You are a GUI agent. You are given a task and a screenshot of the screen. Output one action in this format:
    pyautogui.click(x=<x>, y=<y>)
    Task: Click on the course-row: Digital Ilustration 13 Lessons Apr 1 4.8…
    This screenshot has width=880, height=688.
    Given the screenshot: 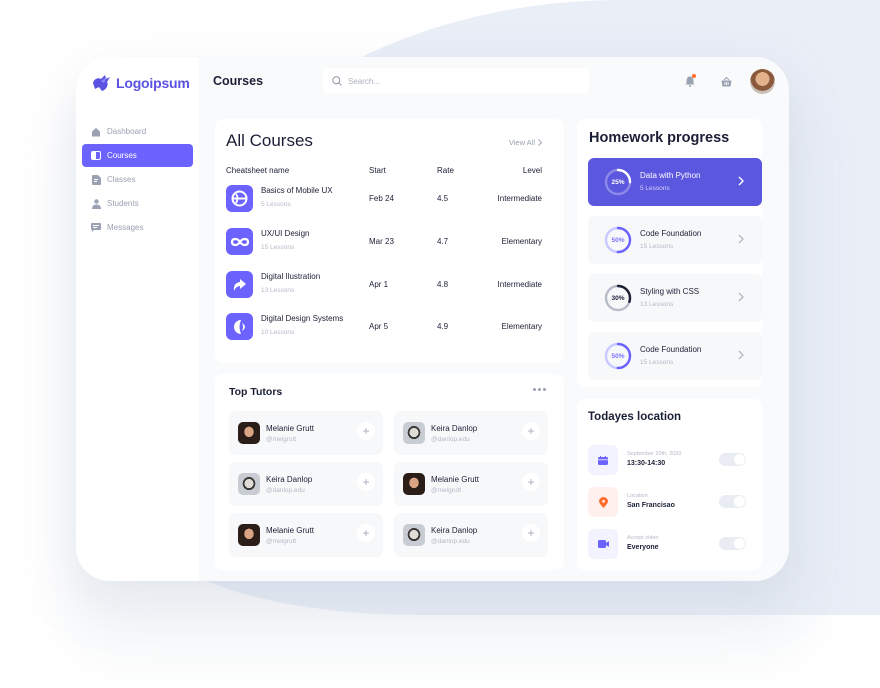 What is the action you would take?
    pyautogui.click(x=384, y=286)
    